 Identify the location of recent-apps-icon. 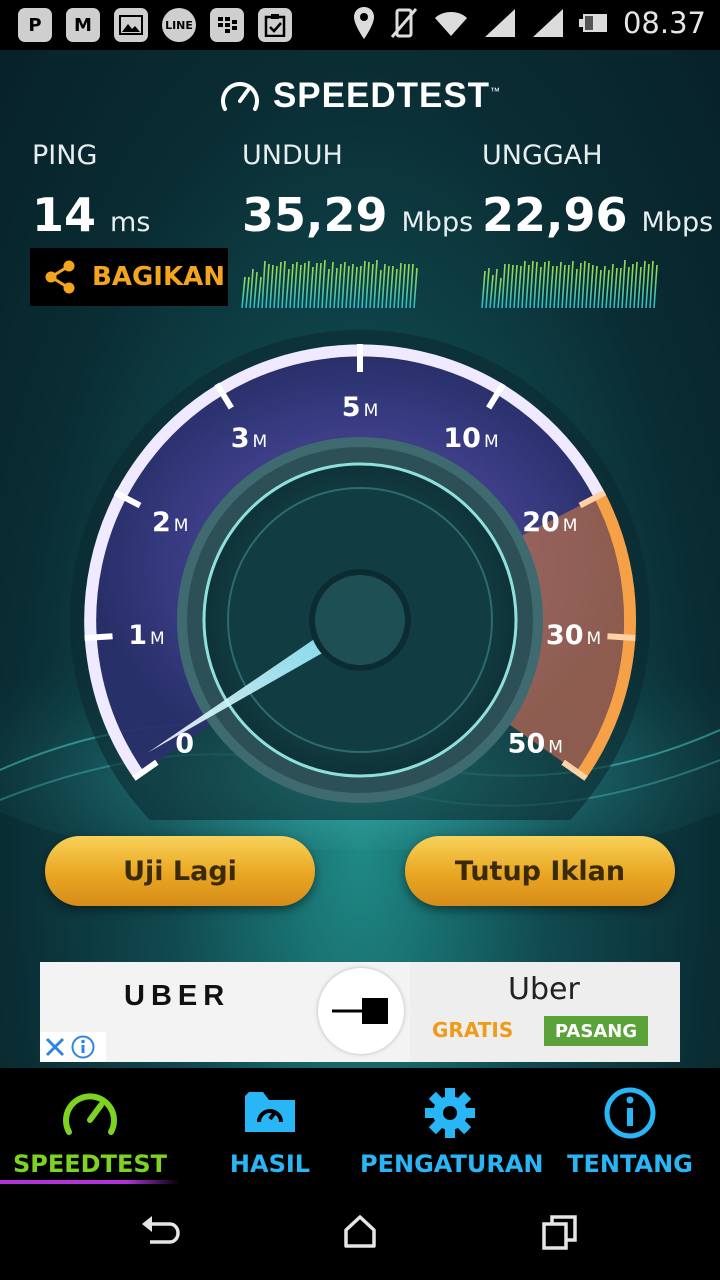
(560, 1232).